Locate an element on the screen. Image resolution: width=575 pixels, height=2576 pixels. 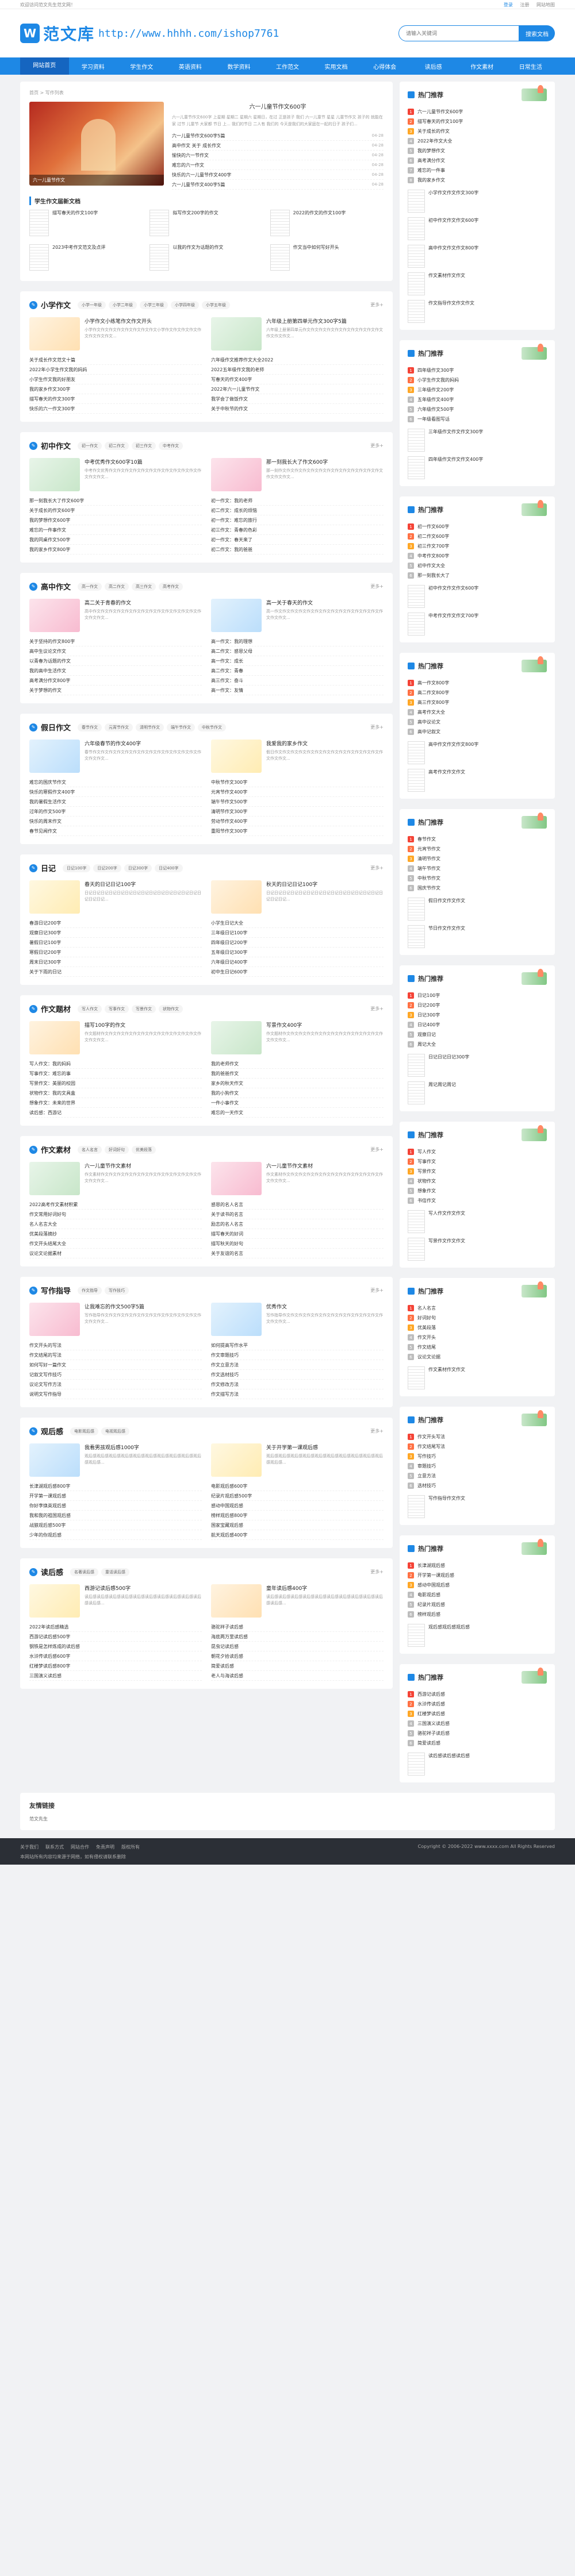
doc-item: 初中作文作文作文600字 is located at coordinates (477, 596).